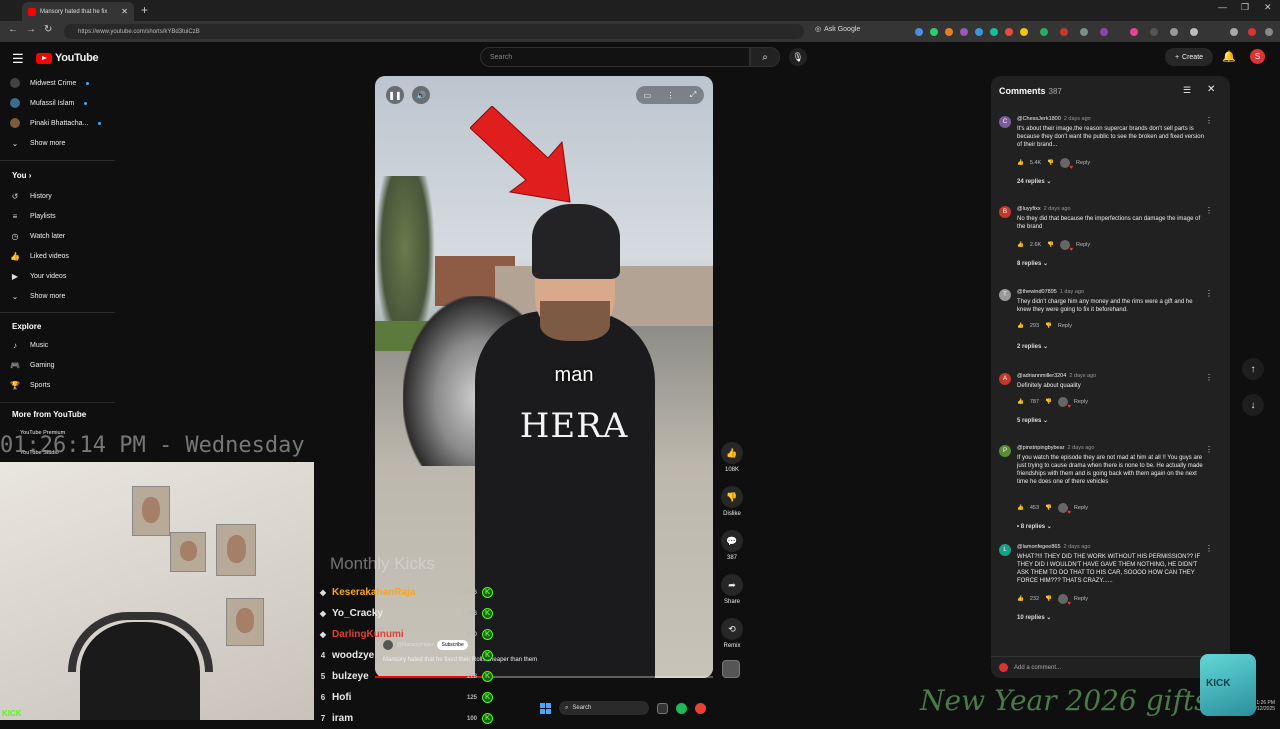  Describe the element at coordinates (48, 29) in the screenshot. I see `reload-icon: ↻` at that location.